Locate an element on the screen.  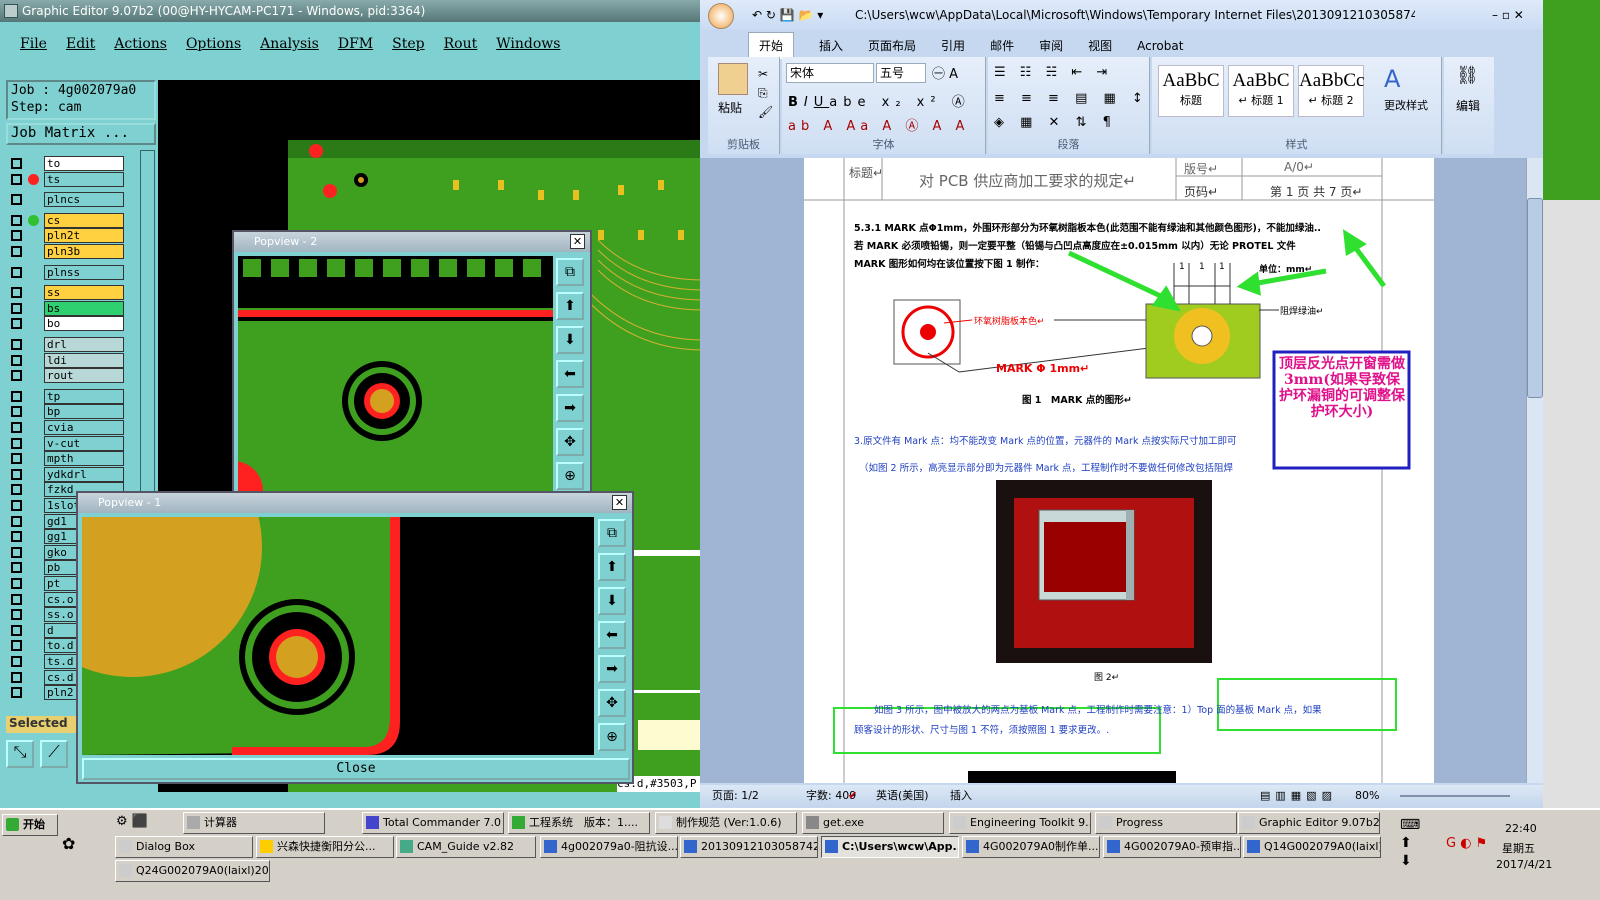
layer-row: tp is located at coordinates (67, 396).